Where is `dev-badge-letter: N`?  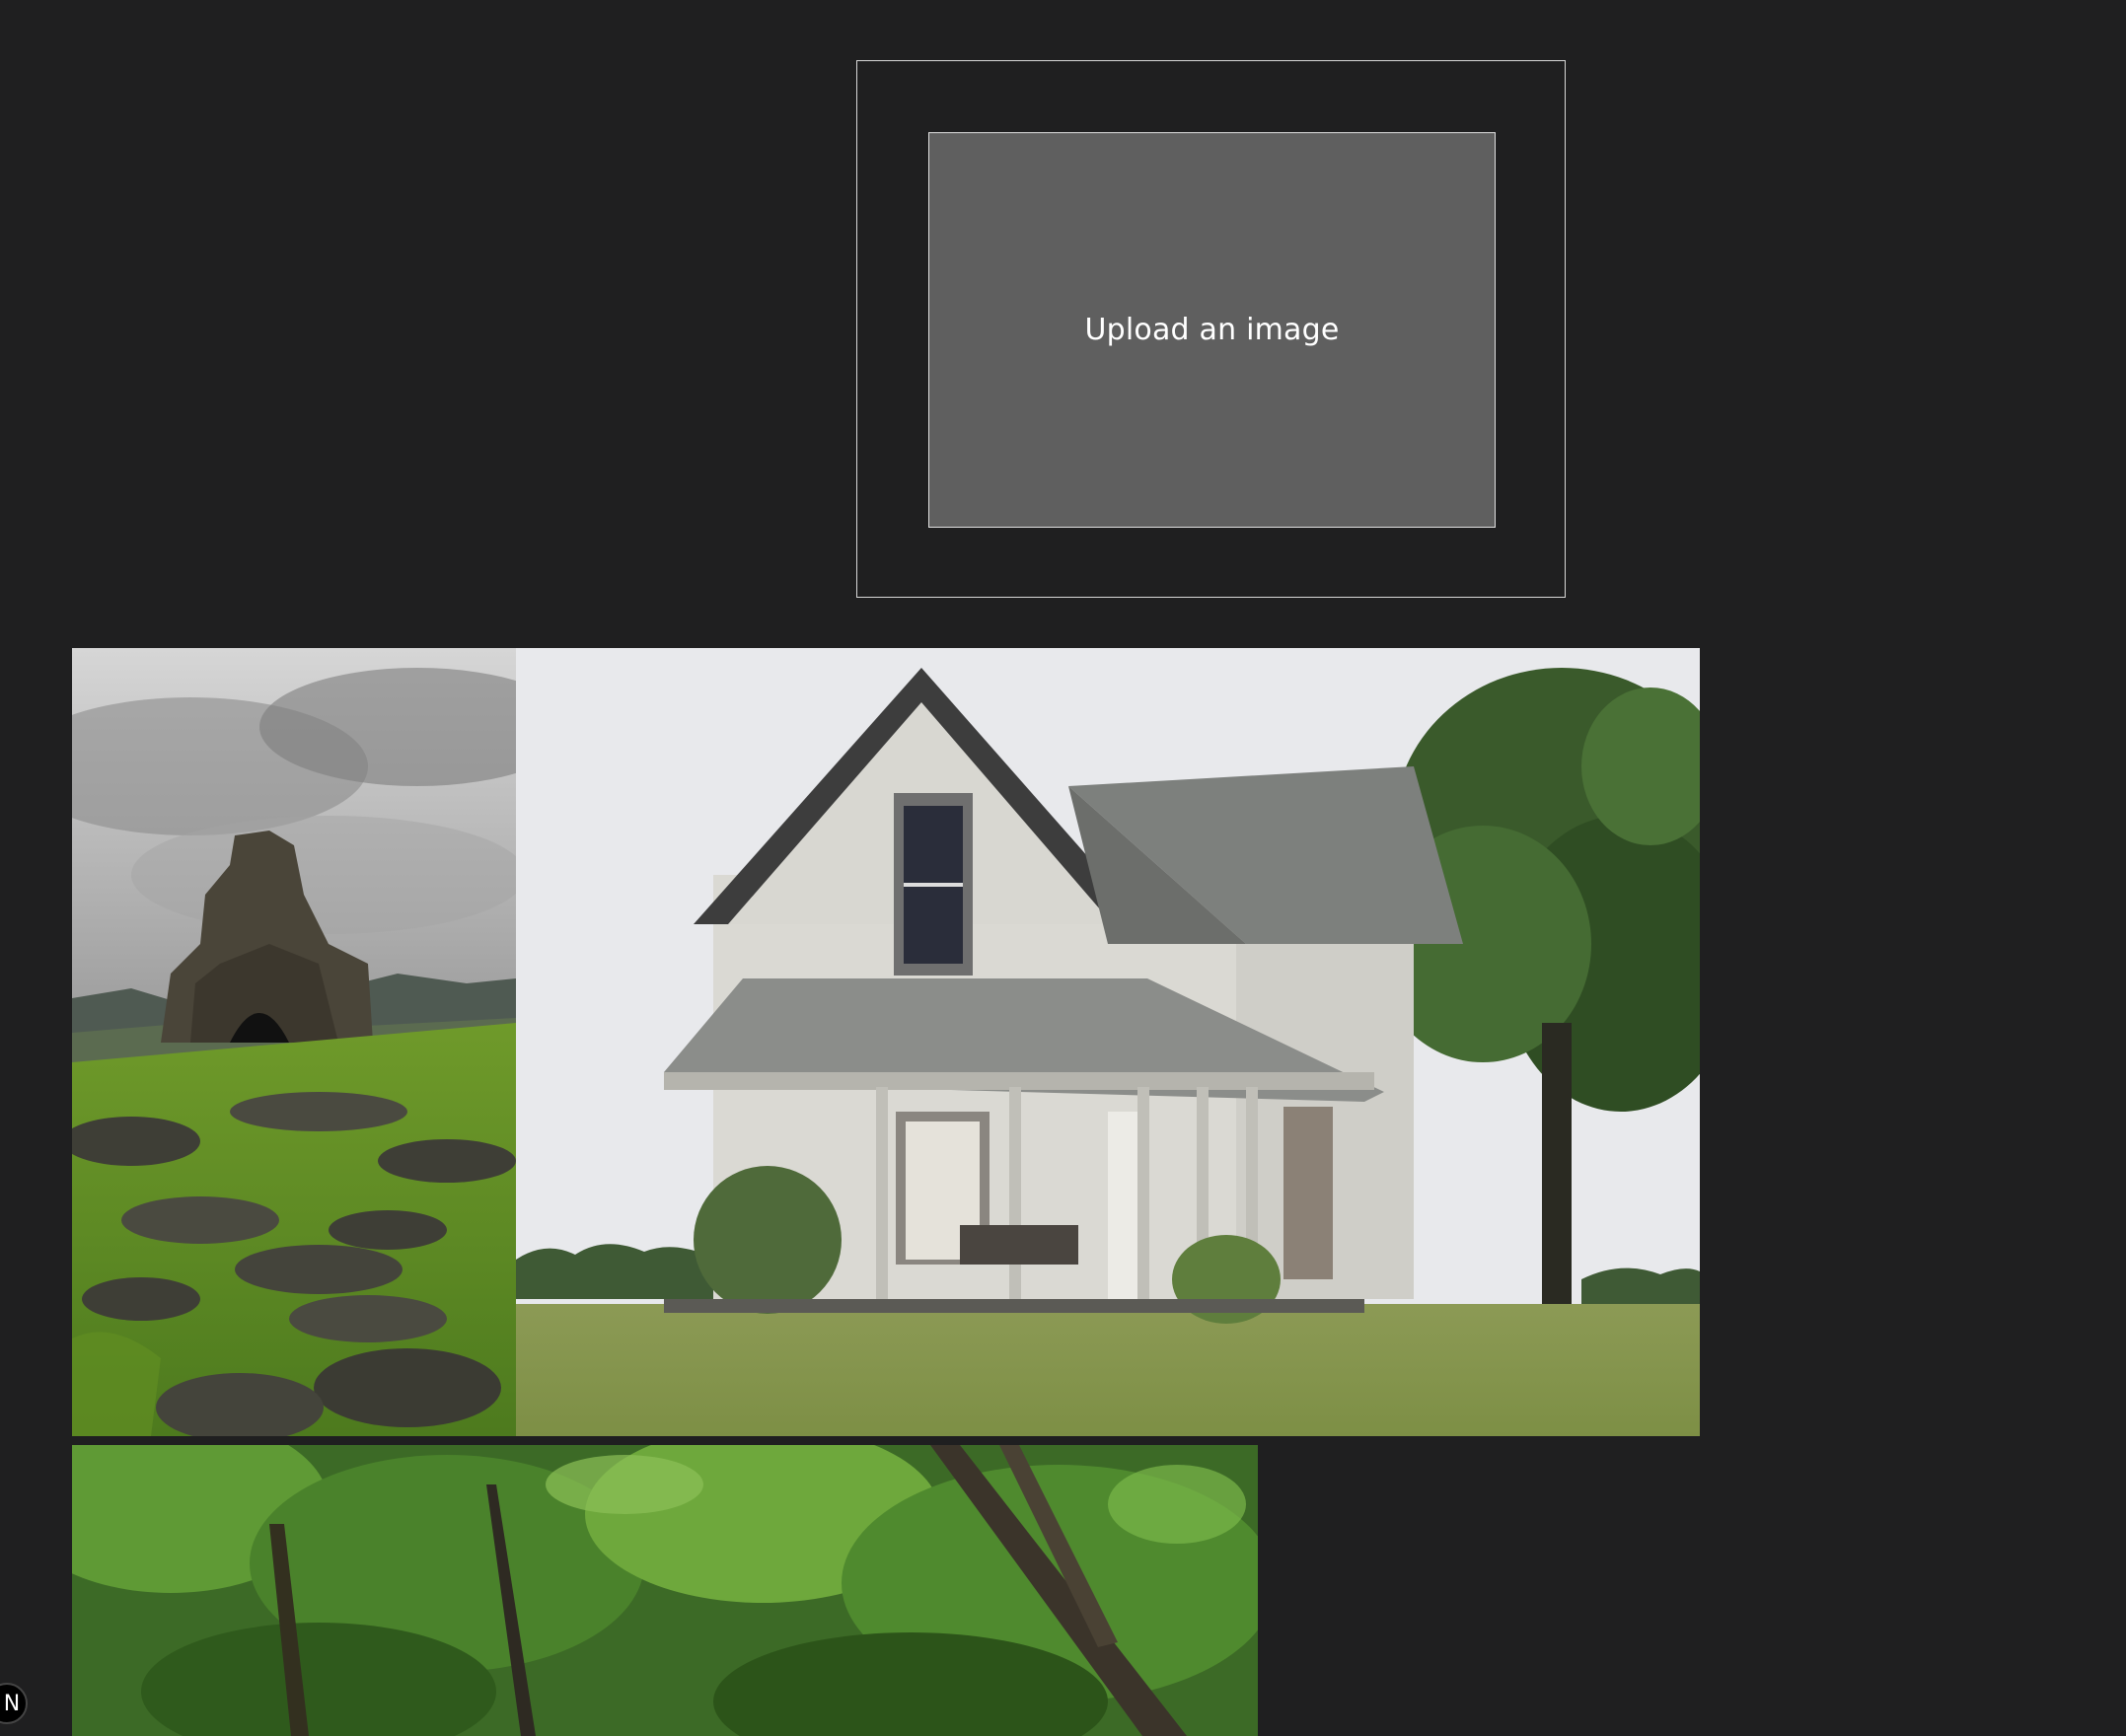 dev-badge-letter: N is located at coordinates (12, 1703).